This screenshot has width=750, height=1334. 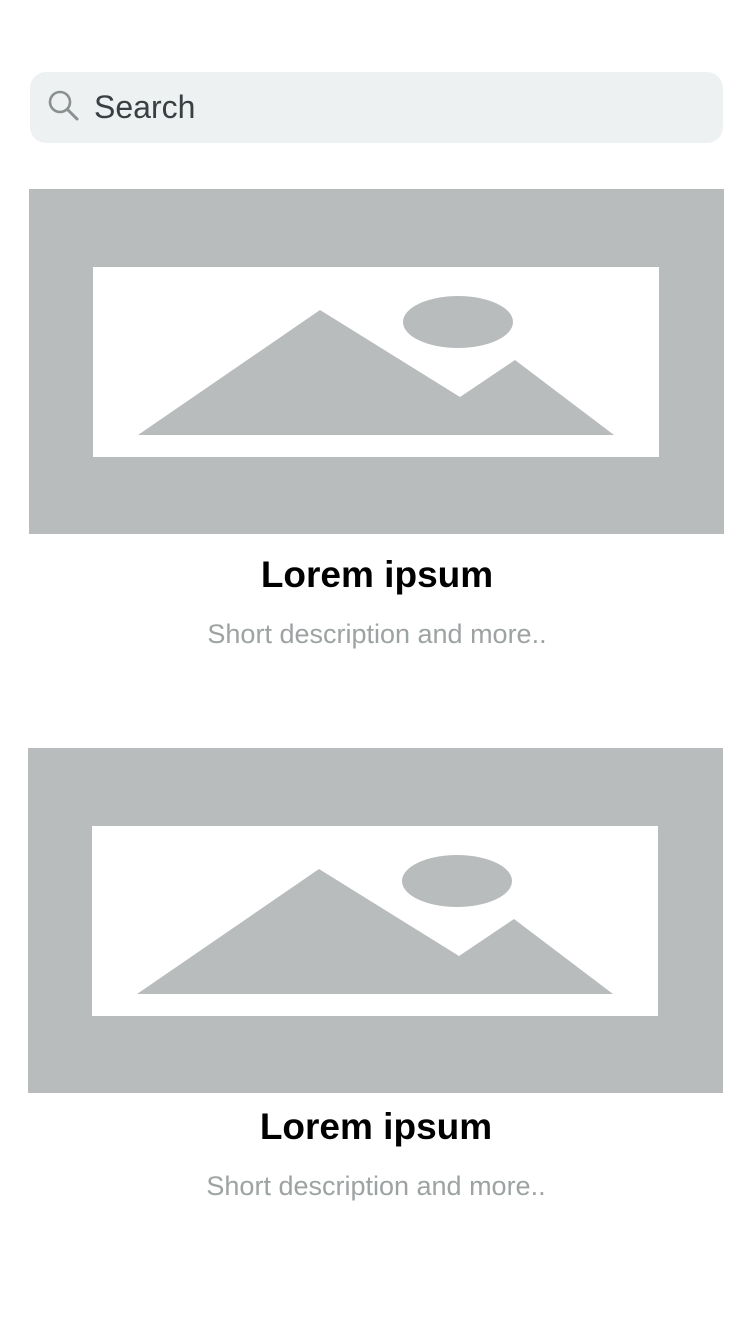 I want to click on search-bar, so click(x=376, y=107).